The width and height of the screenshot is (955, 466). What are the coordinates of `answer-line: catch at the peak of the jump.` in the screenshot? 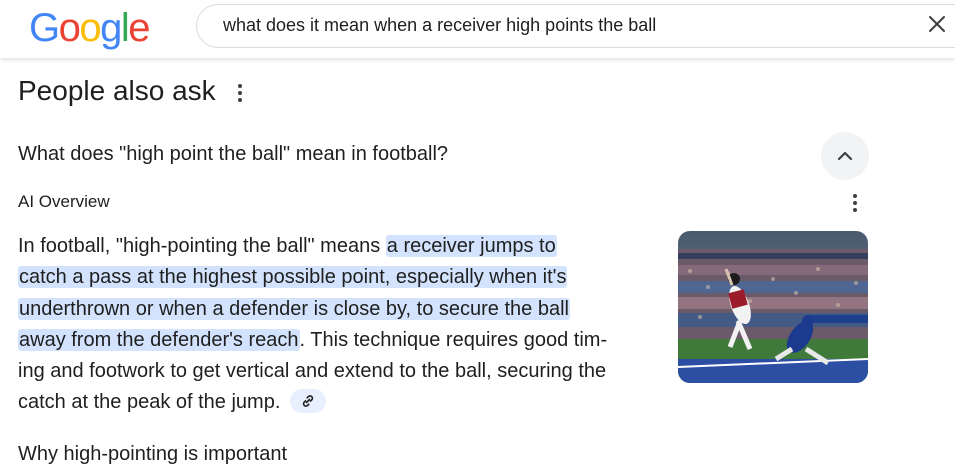 It's located at (342, 402).